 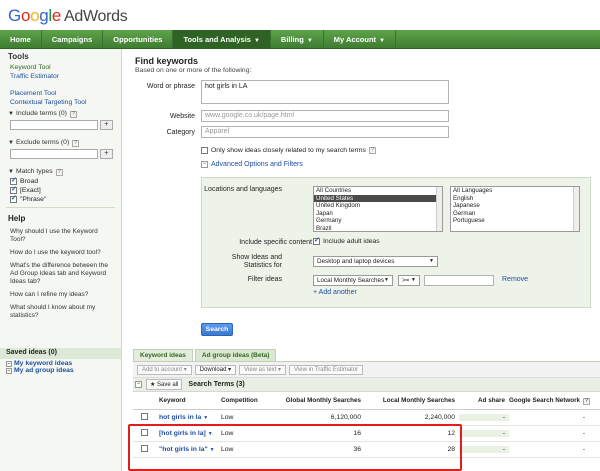 What do you see at coordinates (54, 154) in the screenshot?
I see `exclude-terms-input` at bounding box center [54, 154].